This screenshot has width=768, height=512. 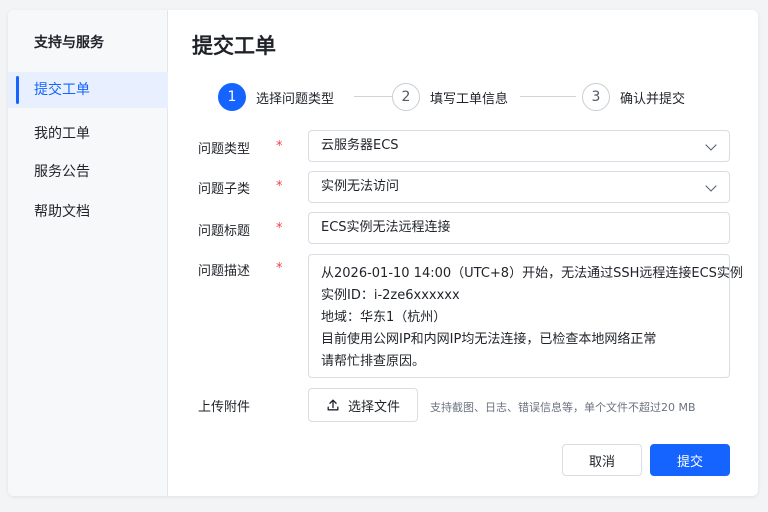 What do you see at coordinates (232, 97) in the screenshot?
I see `step-1-number: 1` at bounding box center [232, 97].